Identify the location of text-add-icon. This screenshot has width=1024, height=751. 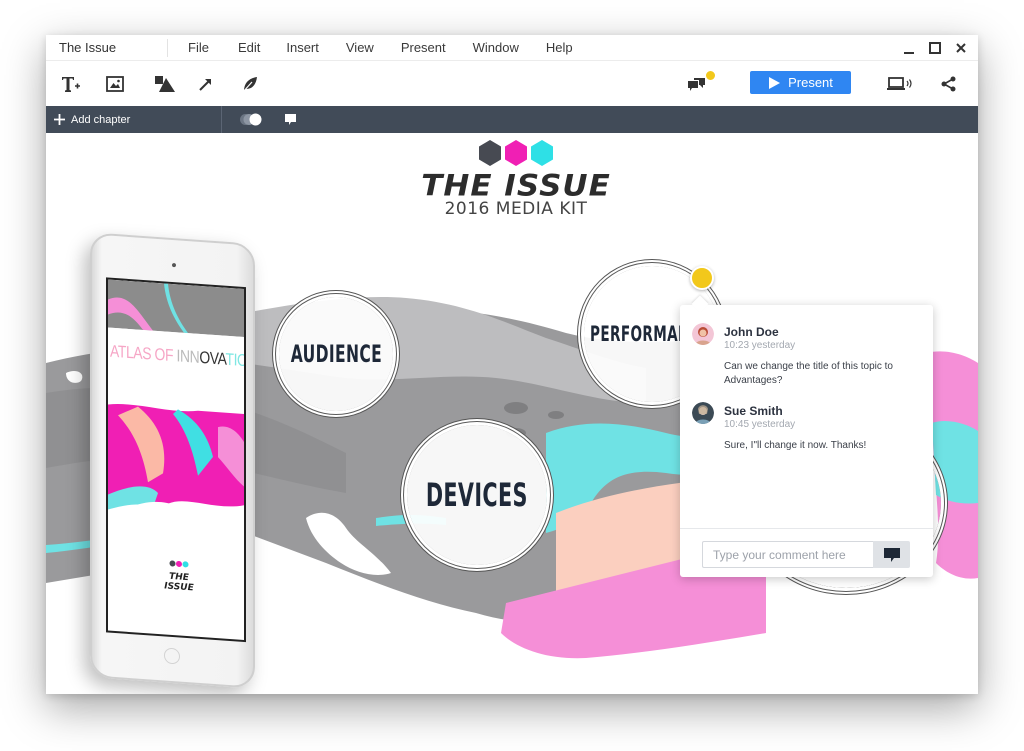
(71, 84).